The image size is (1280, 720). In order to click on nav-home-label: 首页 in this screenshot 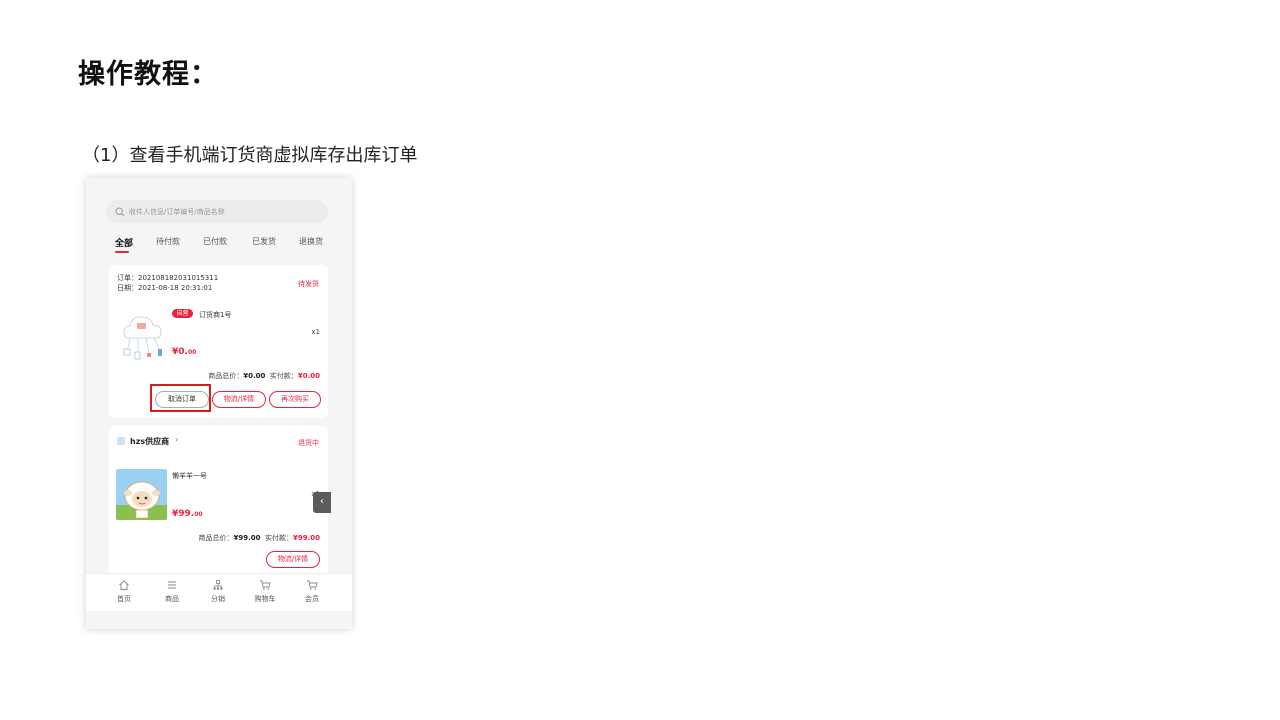, I will do `click(124, 599)`.